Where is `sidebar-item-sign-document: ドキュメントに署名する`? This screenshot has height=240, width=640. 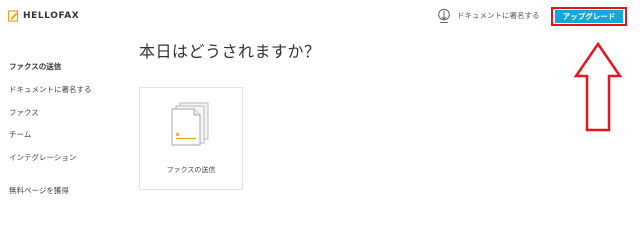 sidebar-item-sign-document: ドキュメントに署名する is located at coordinates (50, 89).